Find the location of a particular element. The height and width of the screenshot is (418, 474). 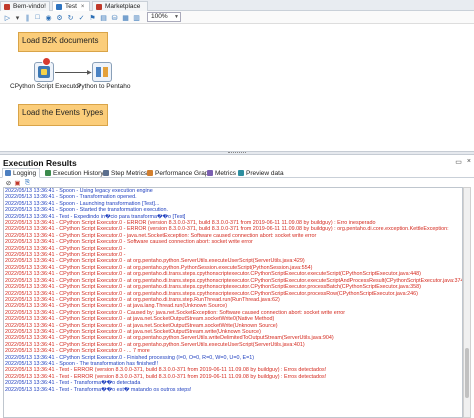

zoom-value: 100% is located at coordinates (159, 16).